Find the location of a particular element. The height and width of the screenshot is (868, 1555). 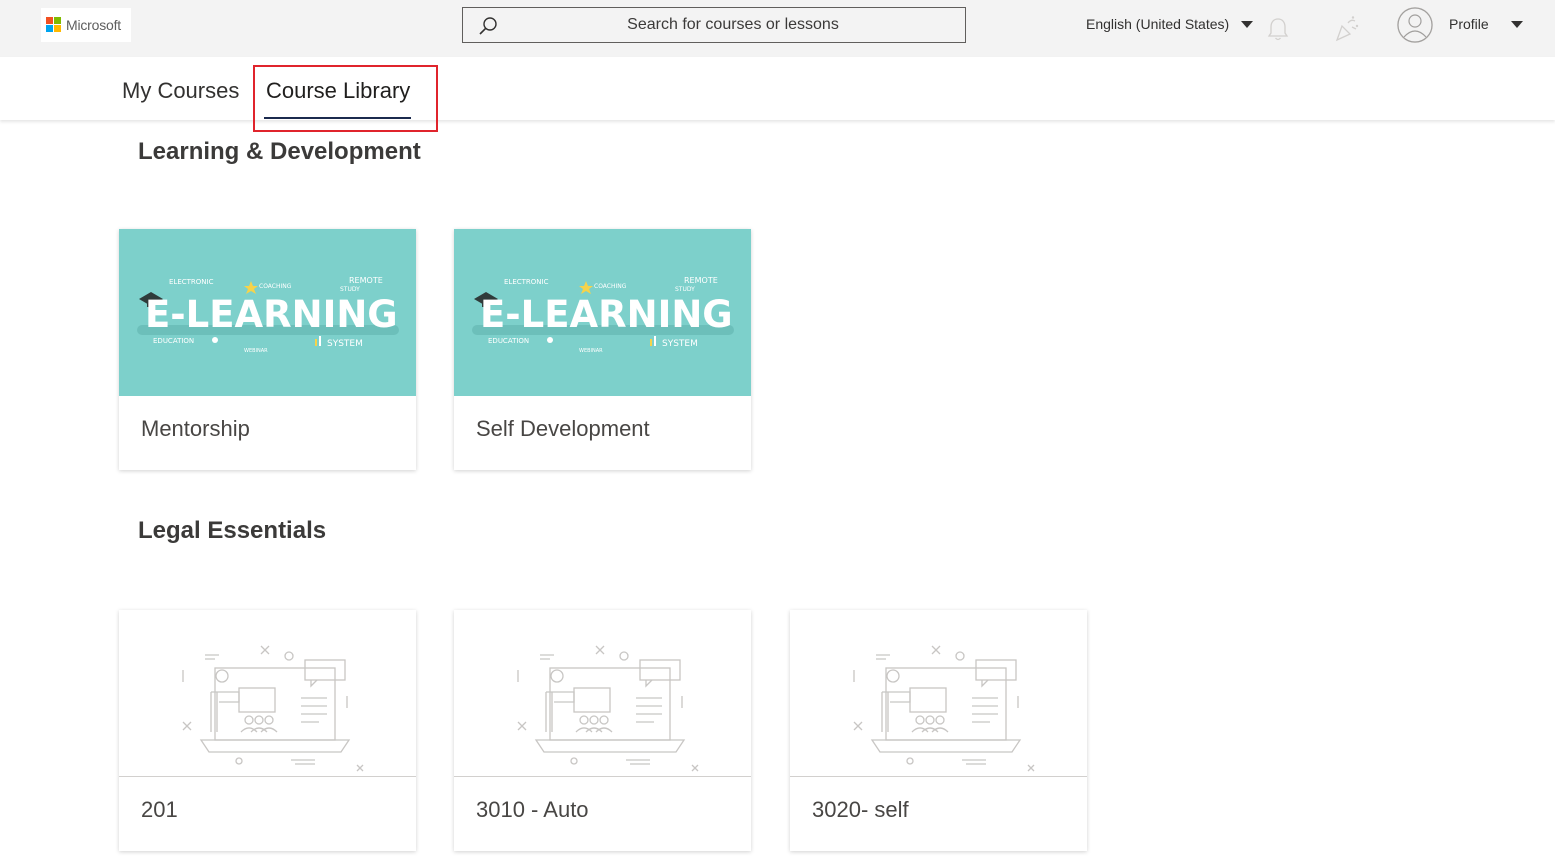

course-title: 3010 - Auto is located at coordinates (532, 809).